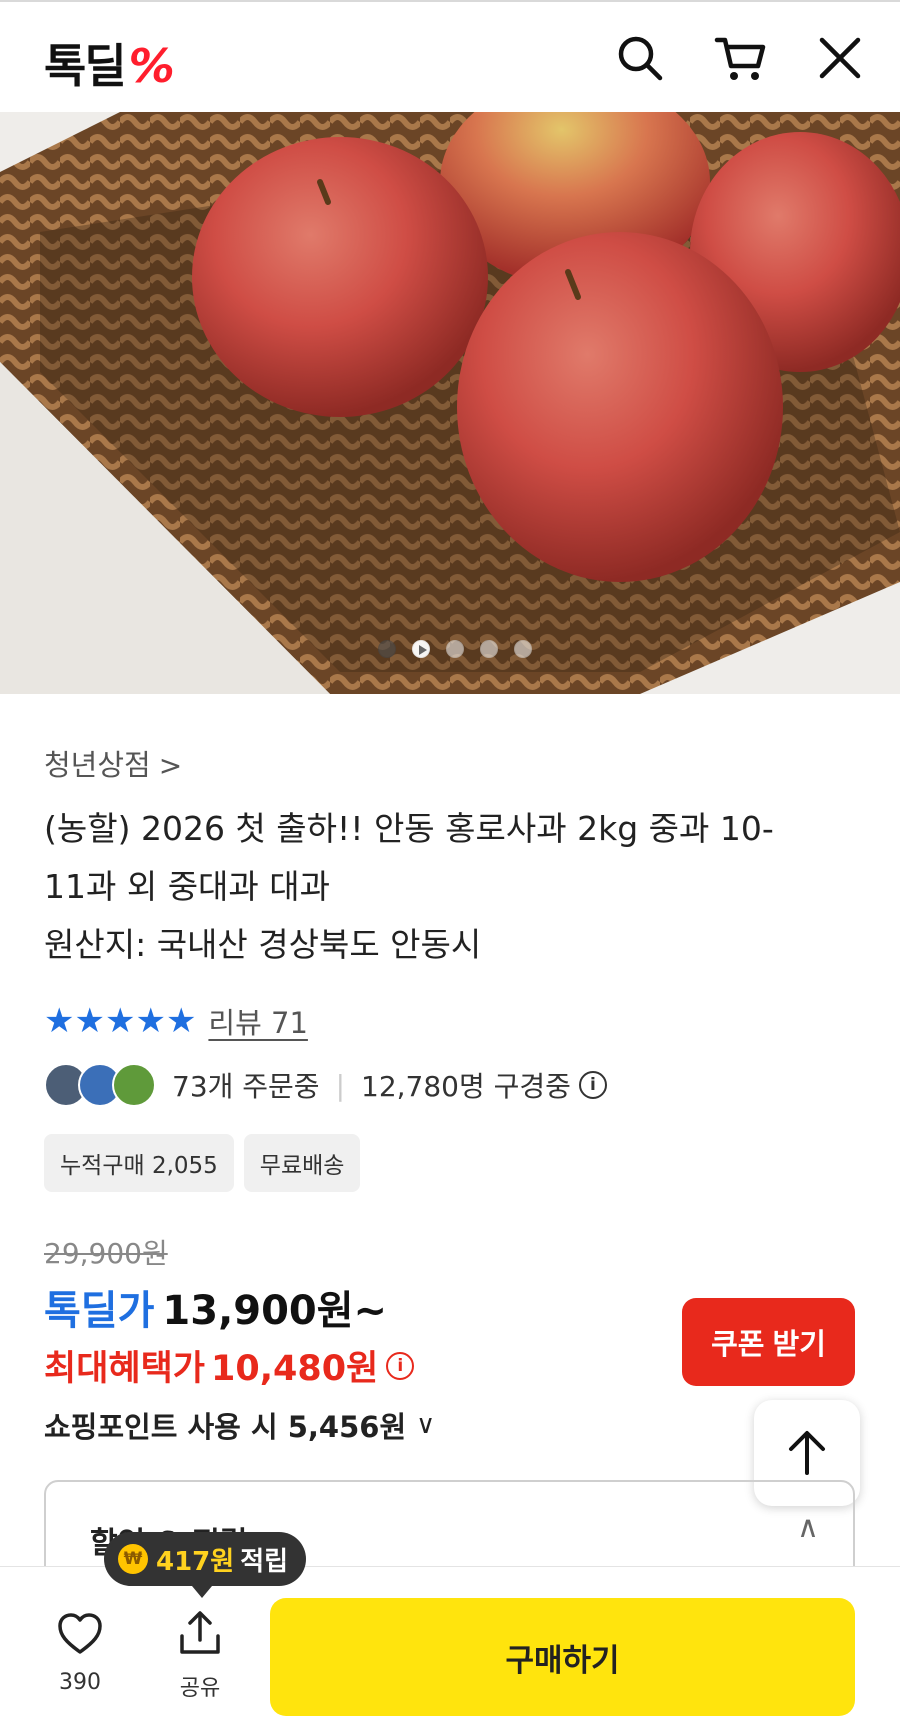 This screenshot has height=1721, width=900. I want to click on title-line: 11과 외 중대과 대과, so click(187, 886).